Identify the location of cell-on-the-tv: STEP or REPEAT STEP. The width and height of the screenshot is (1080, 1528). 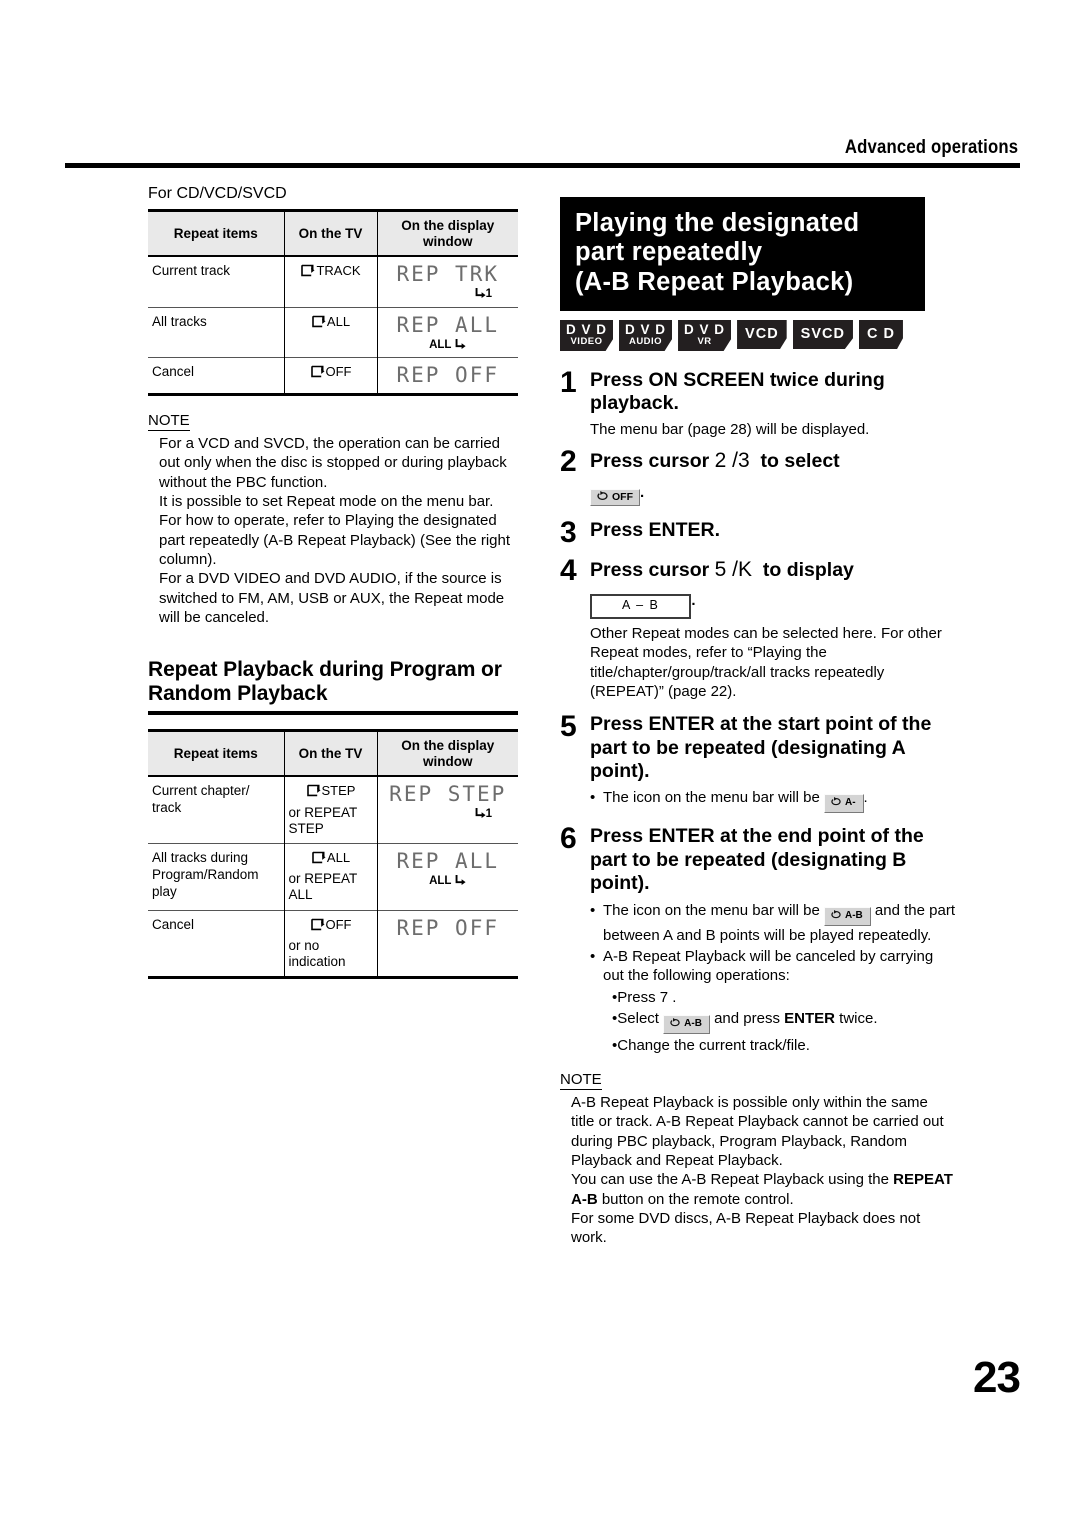
(330, 809).